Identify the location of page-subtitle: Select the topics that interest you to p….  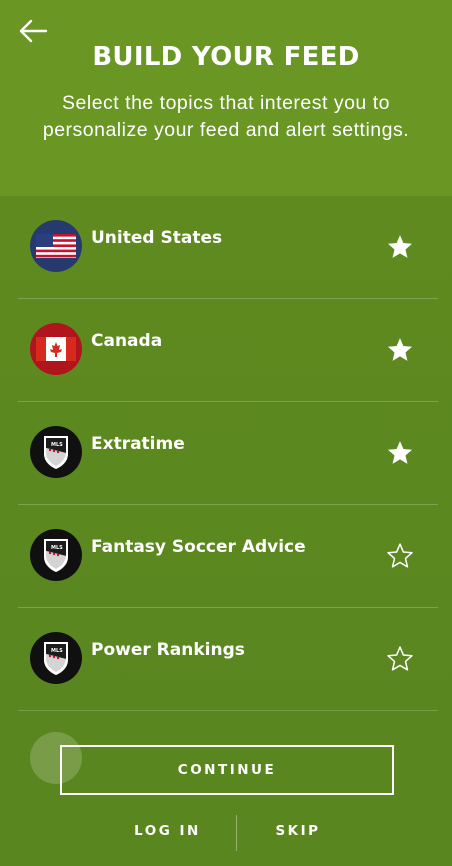
(226, 116).